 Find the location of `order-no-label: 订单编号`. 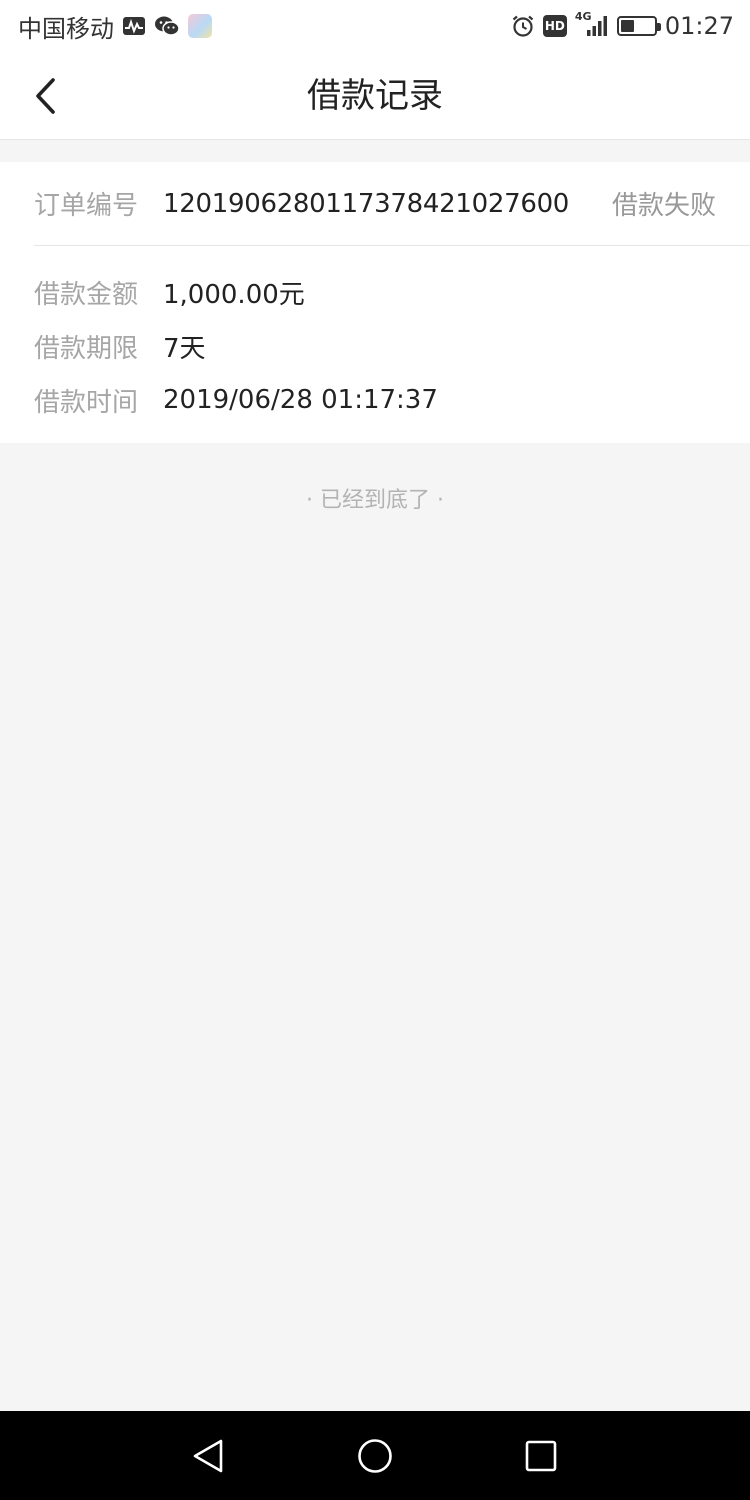

order-no-label: 订单编号 is located at coordinates (86, 206).